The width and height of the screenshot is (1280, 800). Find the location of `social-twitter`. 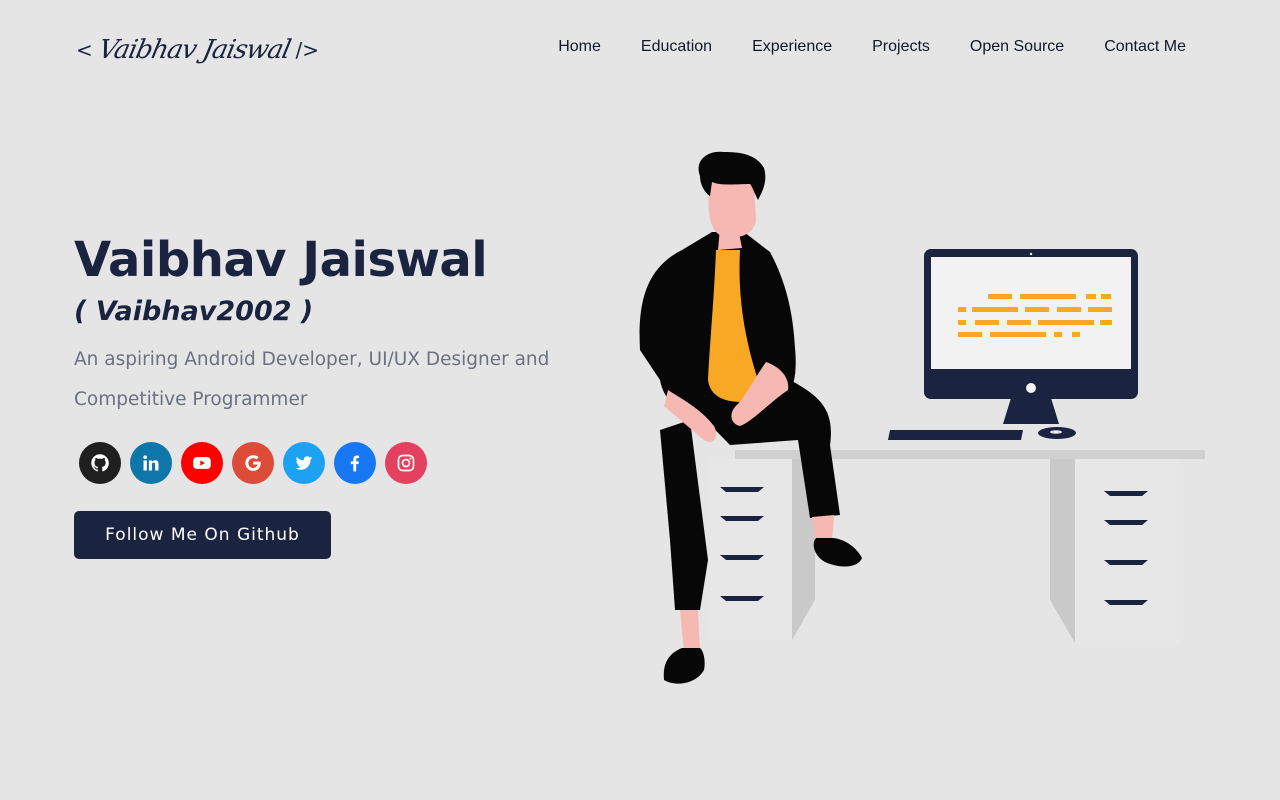

social-twitter is located at coordinates (304, 463).